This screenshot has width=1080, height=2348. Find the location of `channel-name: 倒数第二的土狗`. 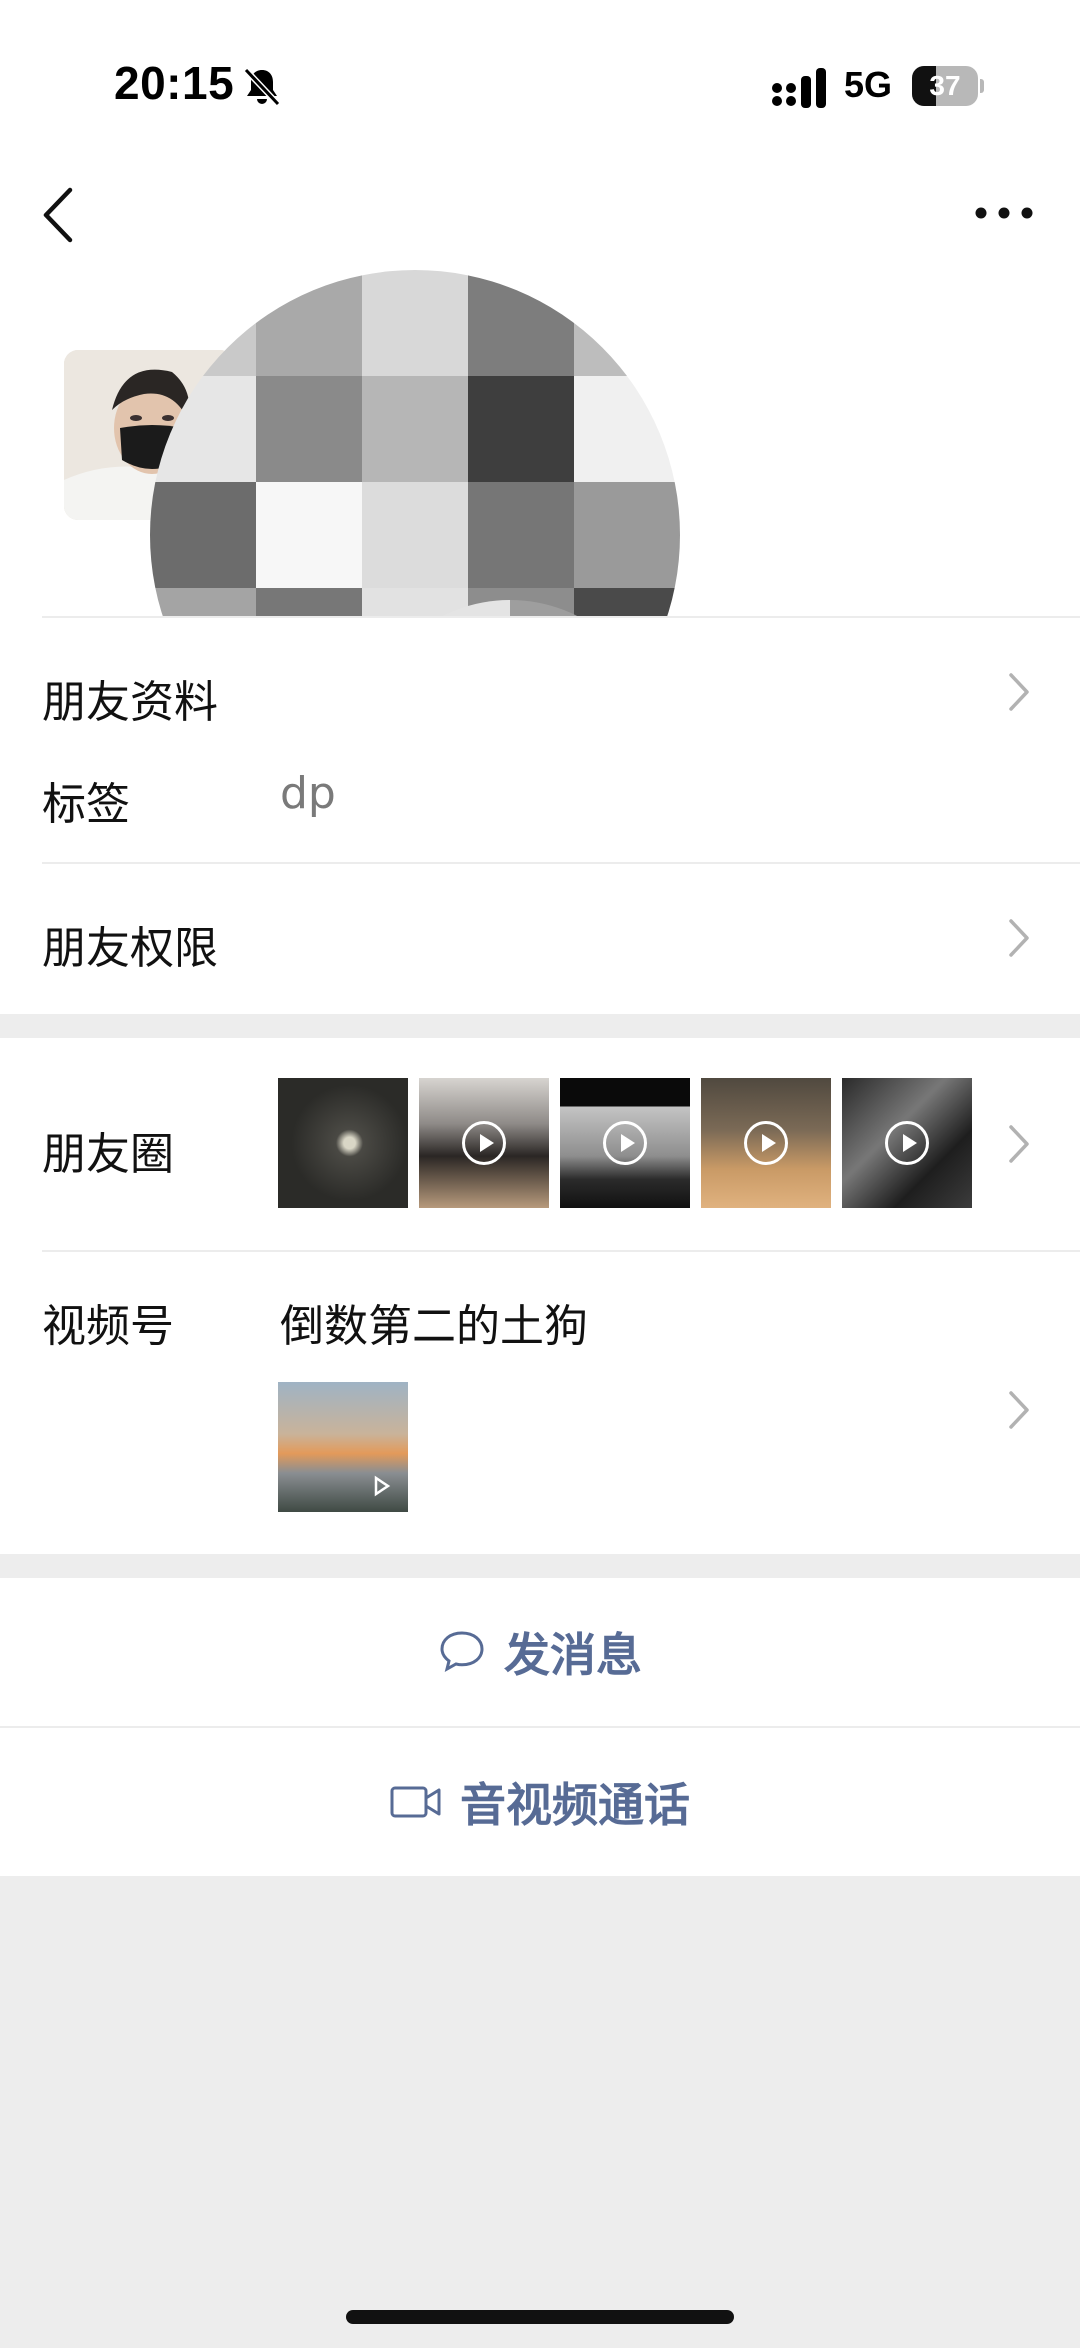

channel-name: 倒数第二的土狗 is located at coordinates (434, 1326).